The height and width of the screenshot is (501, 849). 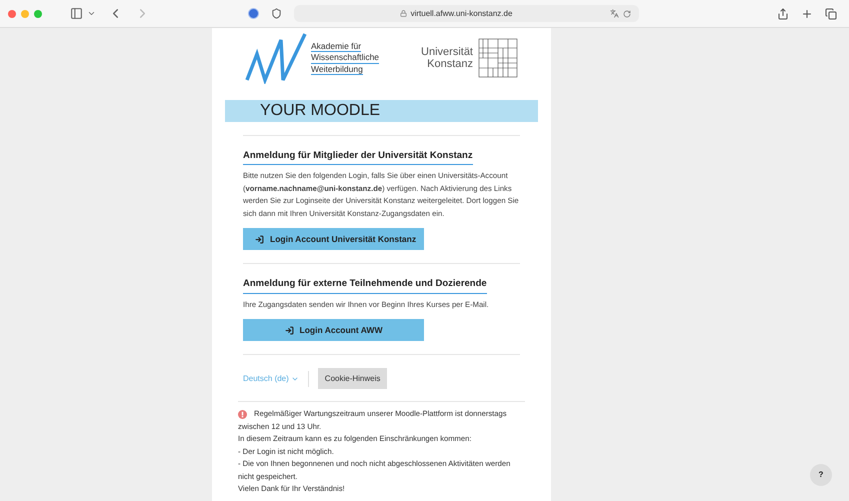 I want to click on translate-icon, so click(x=614, y=13).